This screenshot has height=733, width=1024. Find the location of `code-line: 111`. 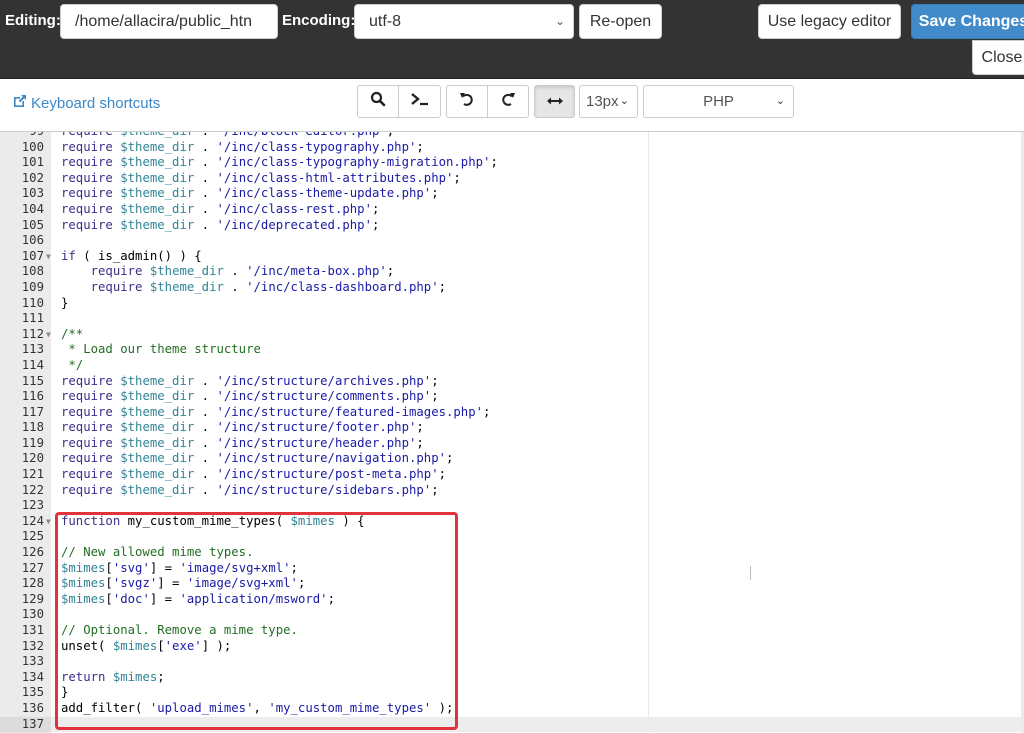

code-line: 111 is located at coordinates (512, 319).